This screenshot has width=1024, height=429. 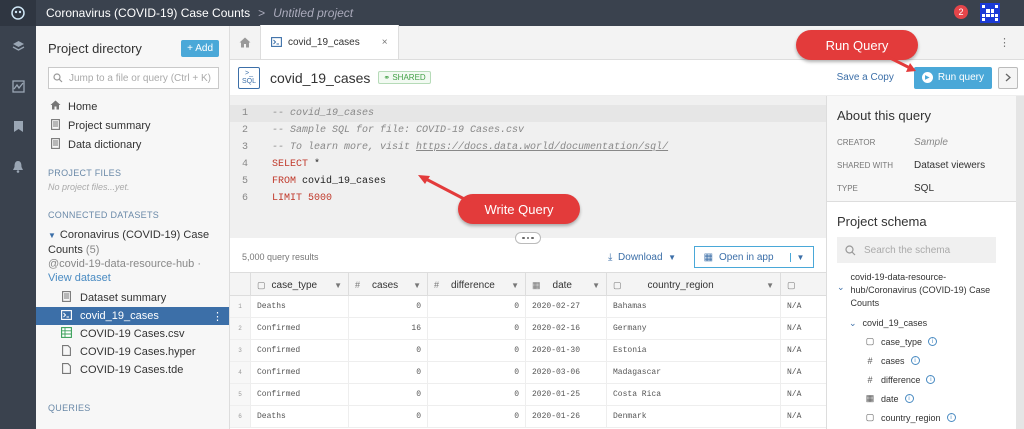 I want to click on file-covid-19-cases-hyper: COVID-19 Cases.hyper, so click(x=132, y=352).